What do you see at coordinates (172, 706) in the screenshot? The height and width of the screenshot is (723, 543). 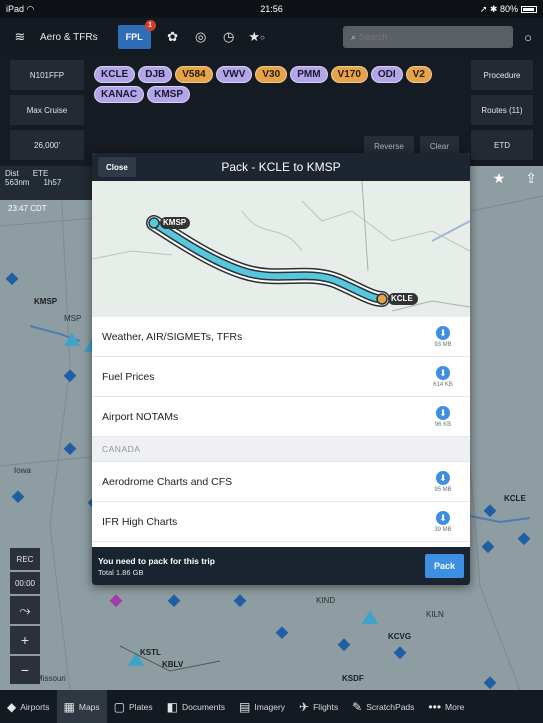 I see `documents-icon: ◧` at bounding box center [172, 706].